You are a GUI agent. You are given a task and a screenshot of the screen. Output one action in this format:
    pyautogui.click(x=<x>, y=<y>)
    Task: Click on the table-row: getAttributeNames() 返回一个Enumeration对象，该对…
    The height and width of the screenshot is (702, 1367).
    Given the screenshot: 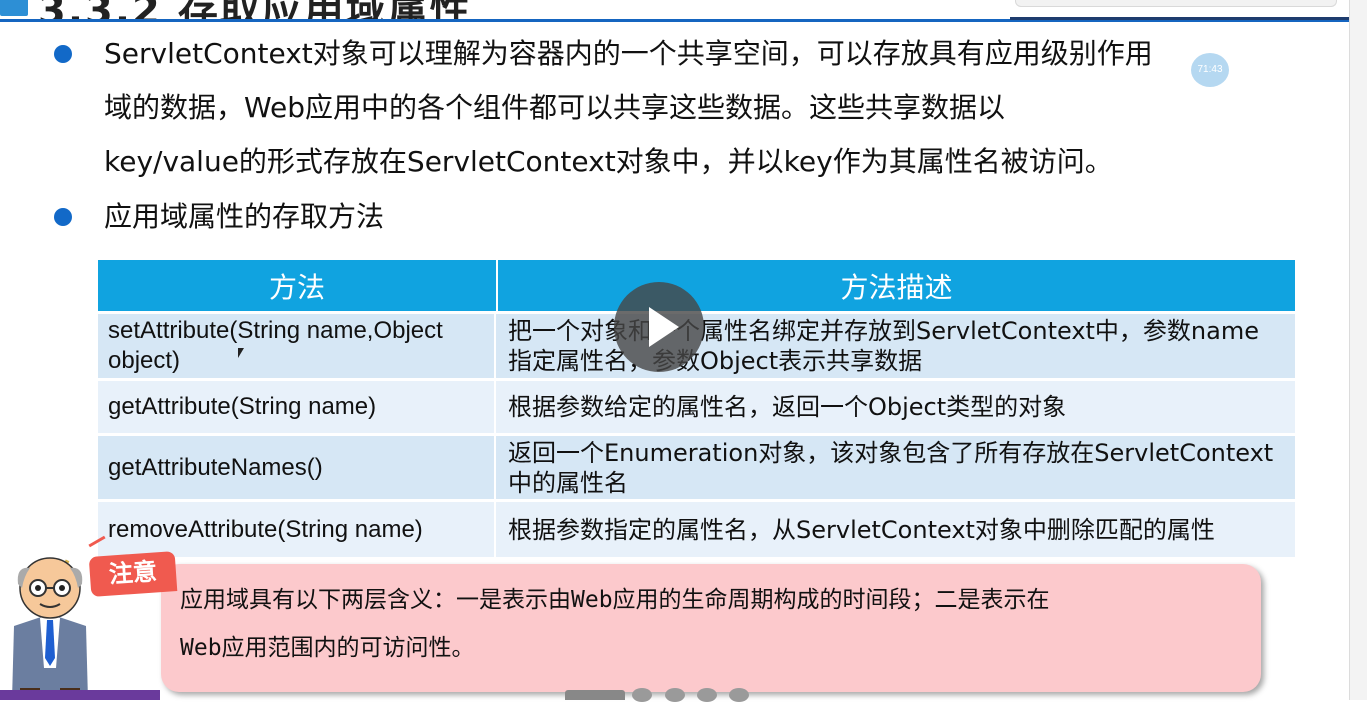 What is the action you would take?
    pyautogui.click(x=696, y=466)
    